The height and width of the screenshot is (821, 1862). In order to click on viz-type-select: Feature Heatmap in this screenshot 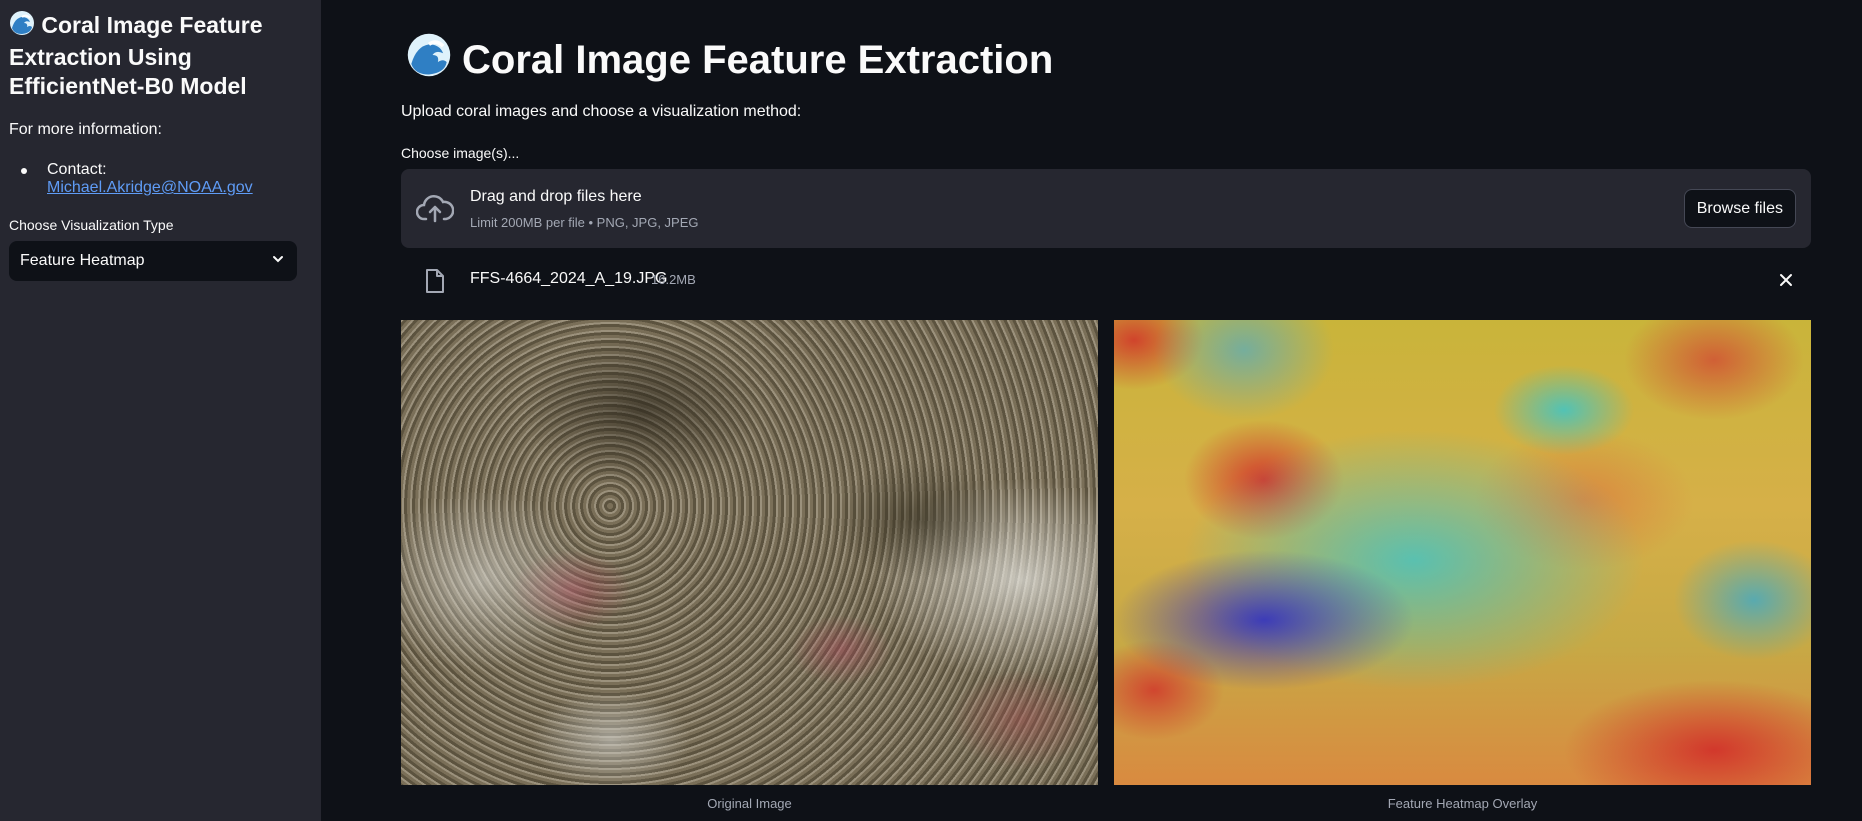, I will do `click(153, 261)`.